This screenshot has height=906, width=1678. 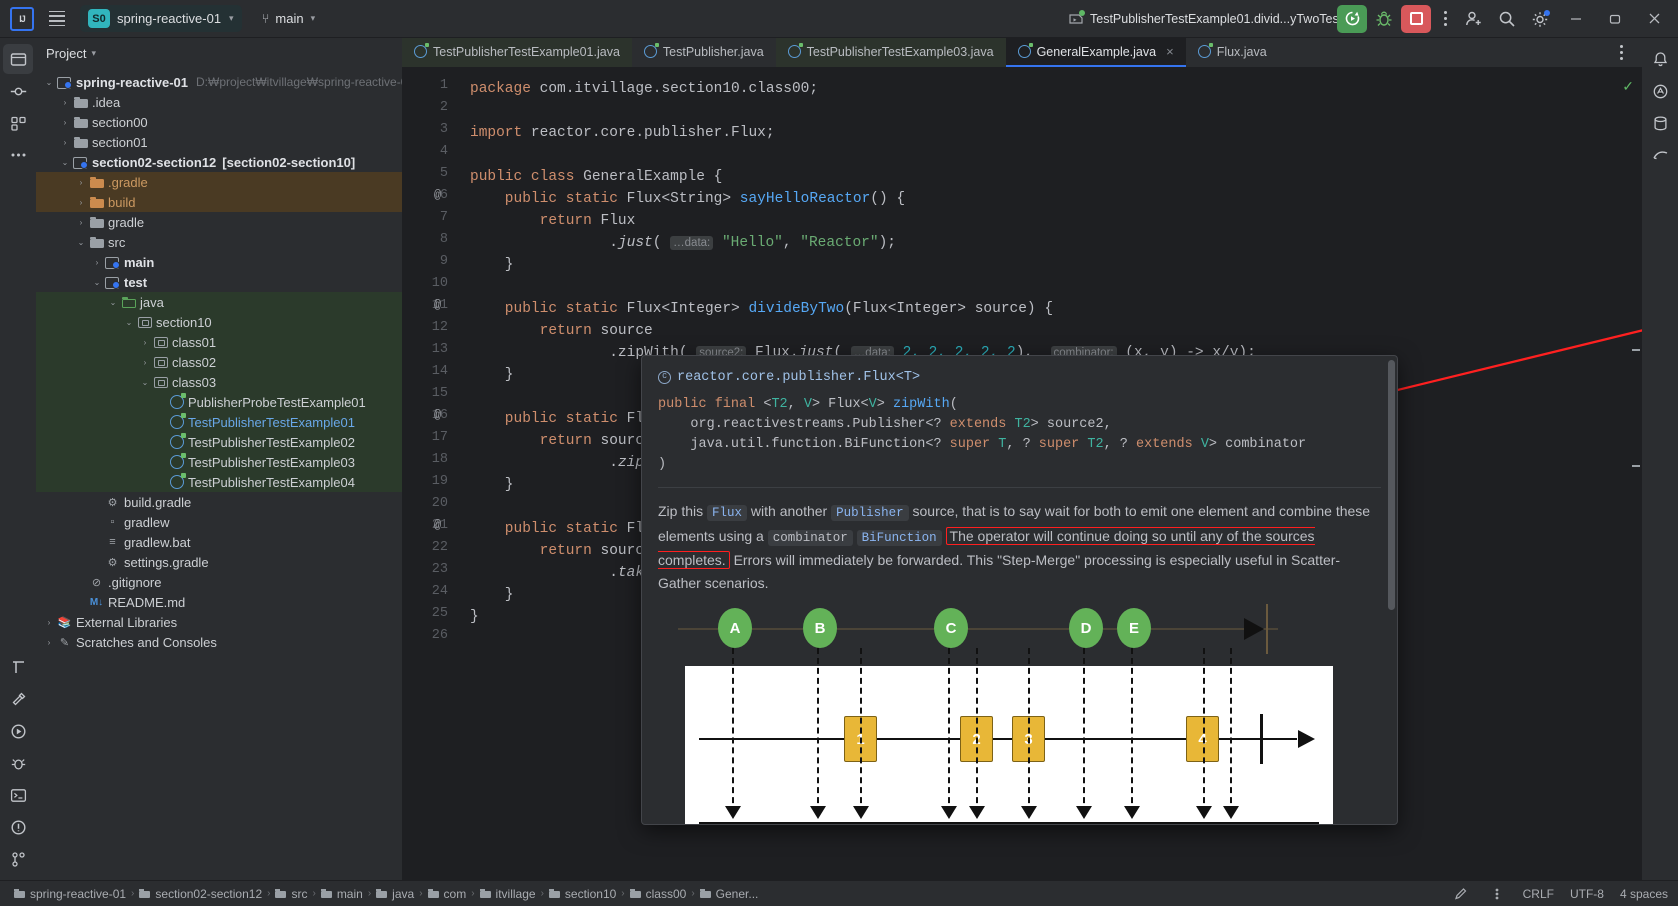 I want to click on doc-scrollbar, so click(x=1391, y=580).